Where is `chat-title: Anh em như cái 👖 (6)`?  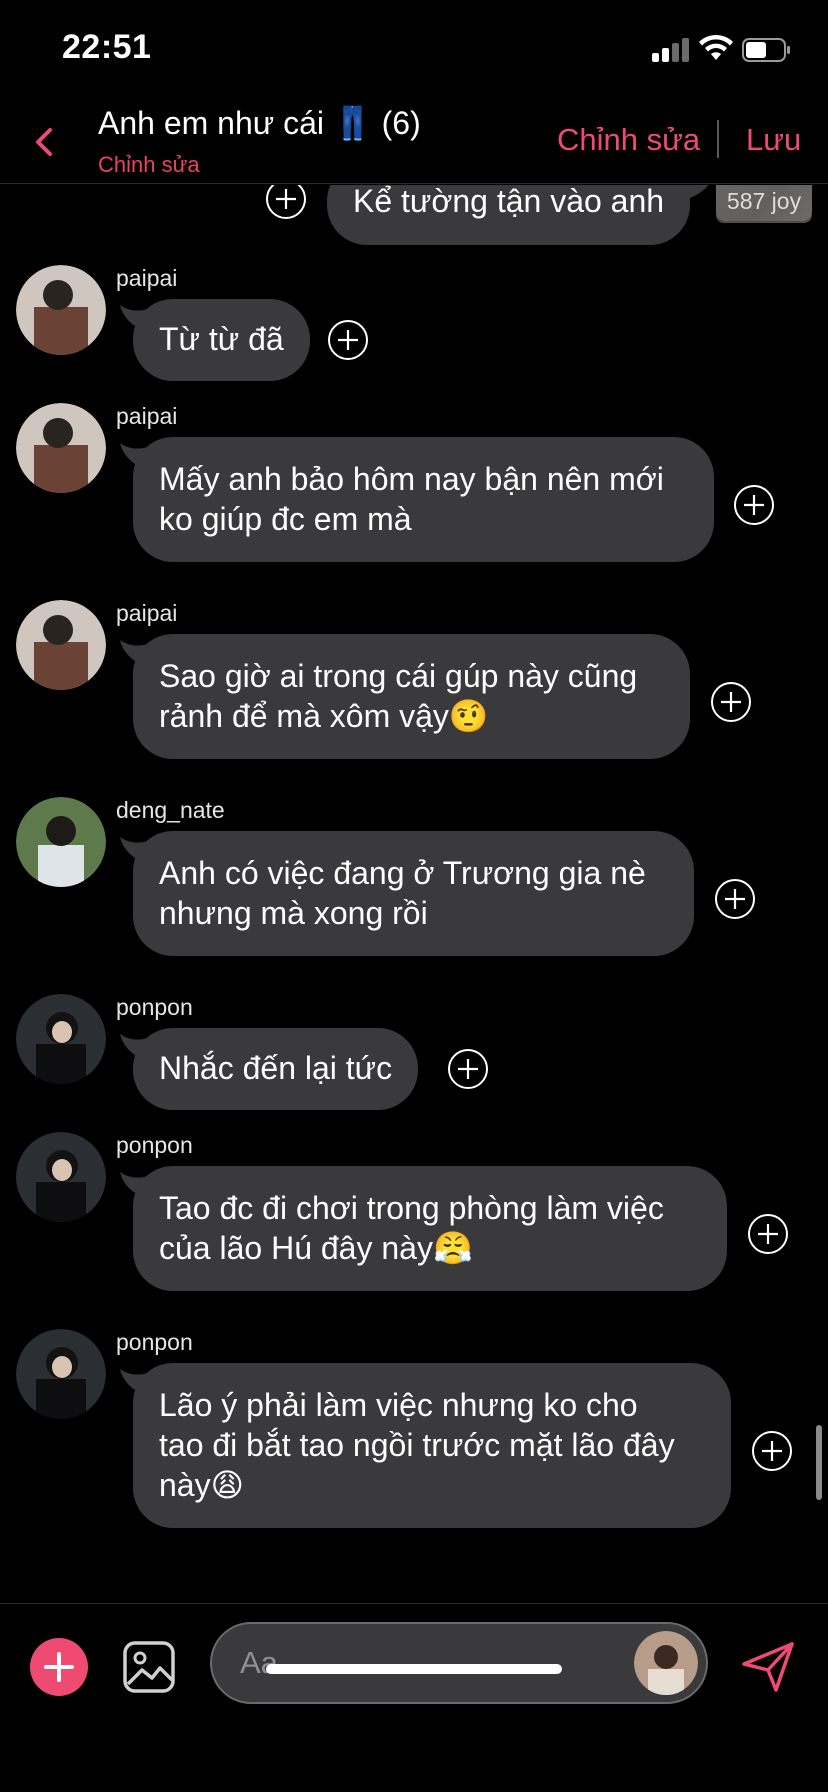 chat-title: Anh em như cái 👖 (6) is located at coordinates (259, 123).